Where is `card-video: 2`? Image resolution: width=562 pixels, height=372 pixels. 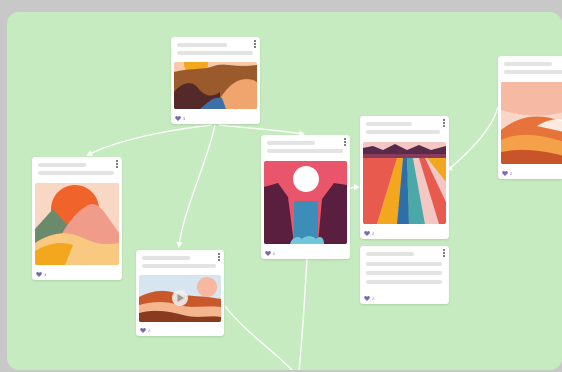 card-video: 2 is located at coordinates (180, 293).